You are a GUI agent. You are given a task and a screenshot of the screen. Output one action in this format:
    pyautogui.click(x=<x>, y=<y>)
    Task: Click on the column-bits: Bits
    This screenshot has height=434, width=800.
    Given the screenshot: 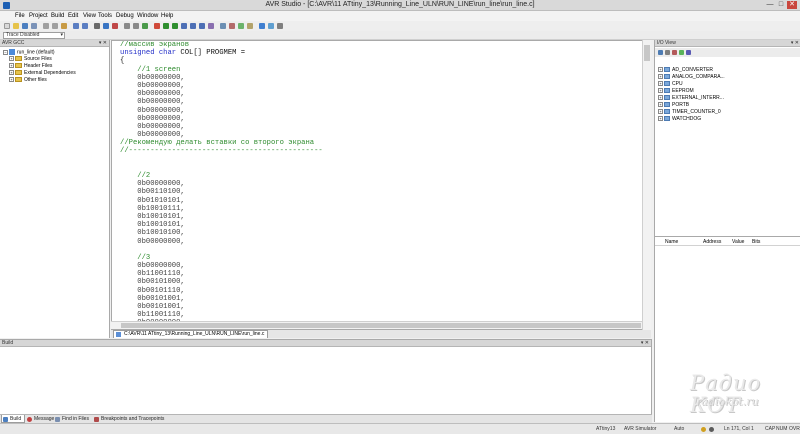 What is the action you would take?
    pyautogui.click(x=756, y=242)
    